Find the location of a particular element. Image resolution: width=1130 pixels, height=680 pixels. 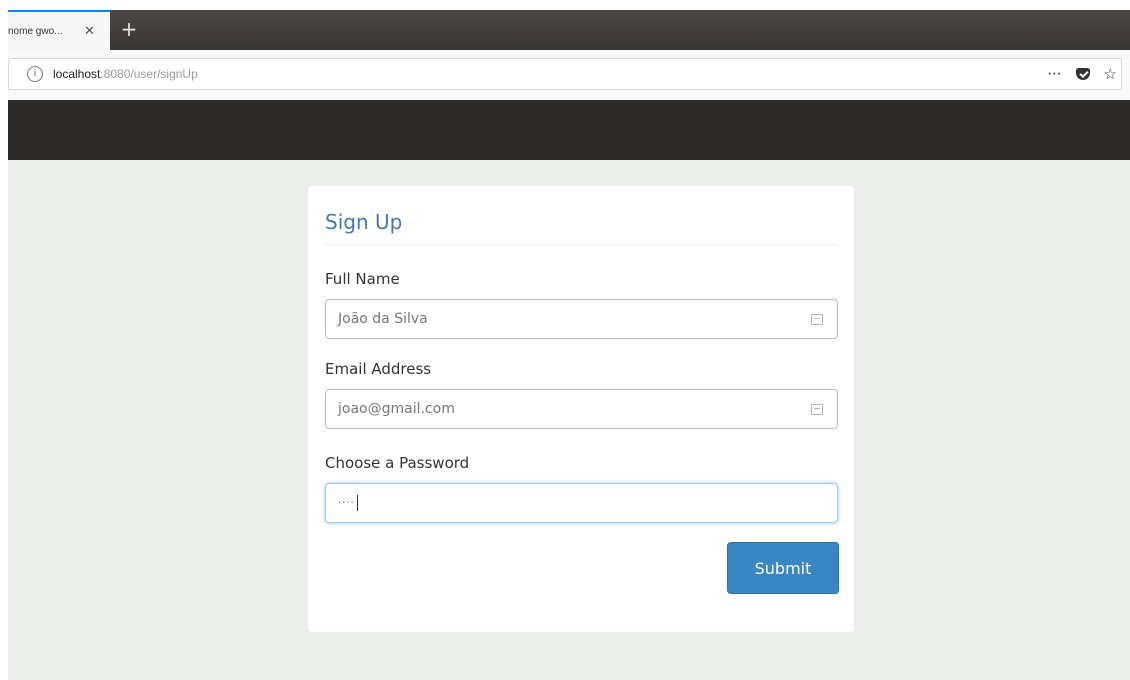

browser-toolbar: i localhost :8080/user/signUp ··· ☆ is located at coordinates (569, 75).